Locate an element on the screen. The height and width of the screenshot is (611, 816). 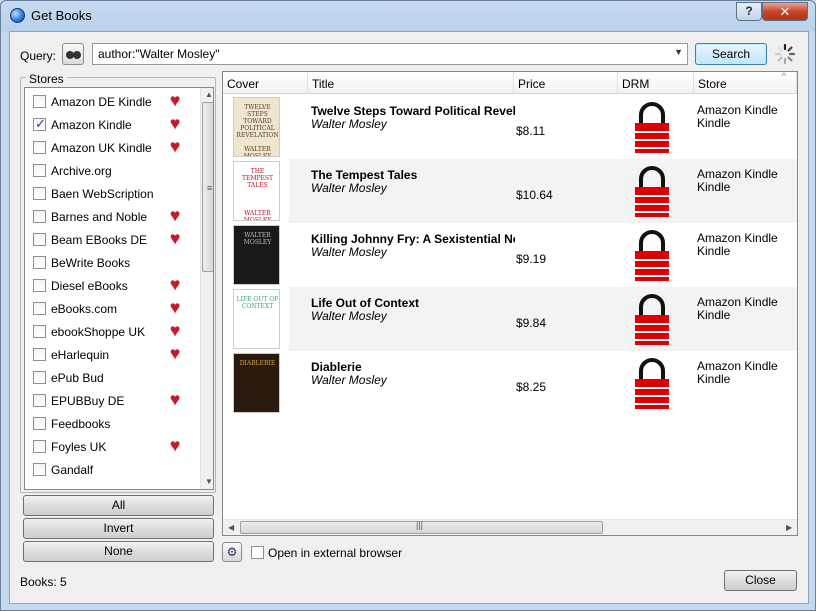
store-name: Barnes and Noble is located at coordinates (99, 217).